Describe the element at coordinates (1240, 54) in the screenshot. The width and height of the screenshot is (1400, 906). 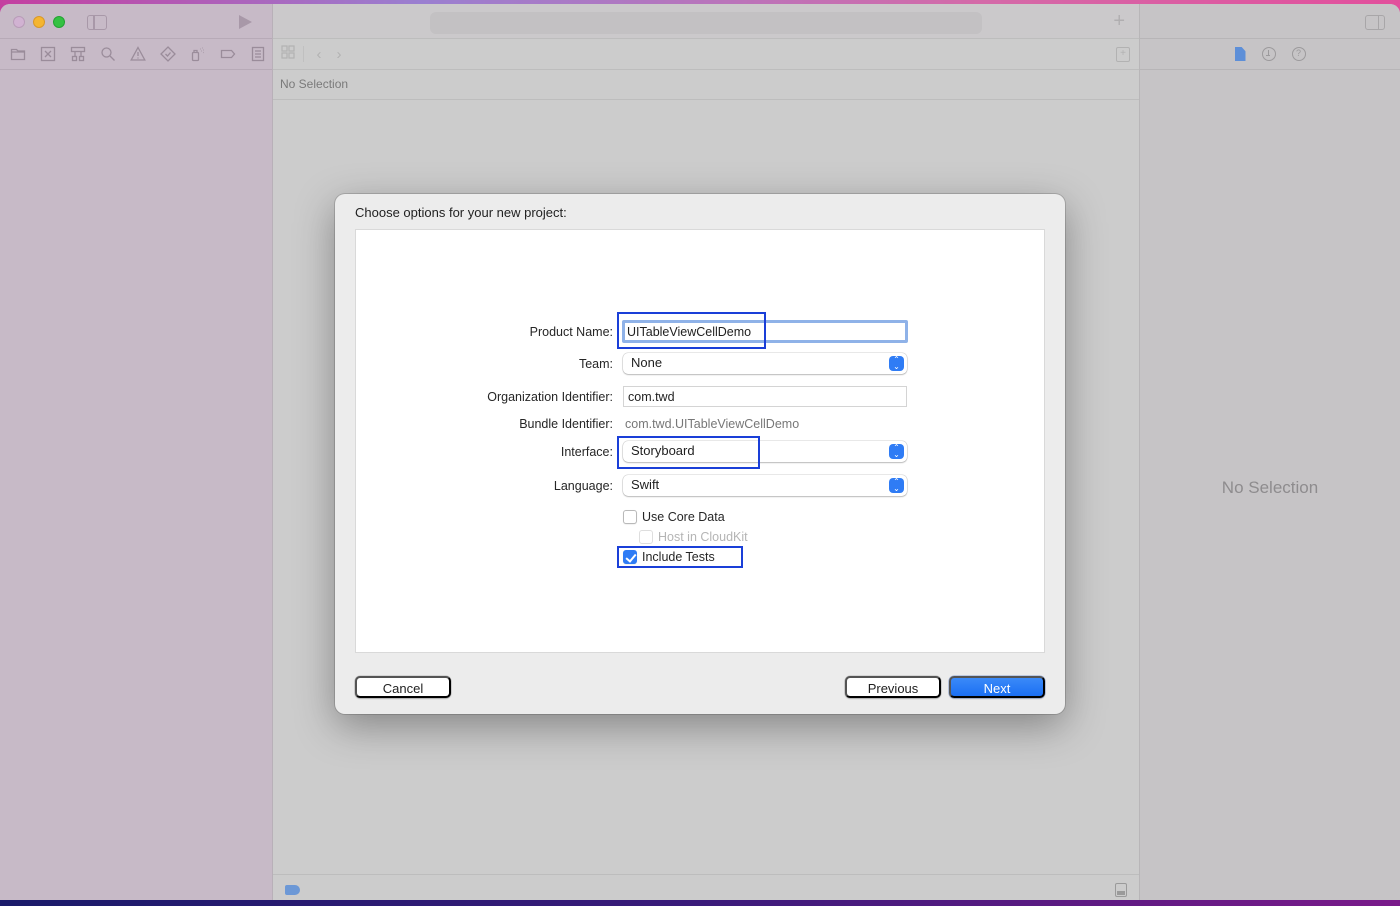
I see `file-inspector-icon` at that location.